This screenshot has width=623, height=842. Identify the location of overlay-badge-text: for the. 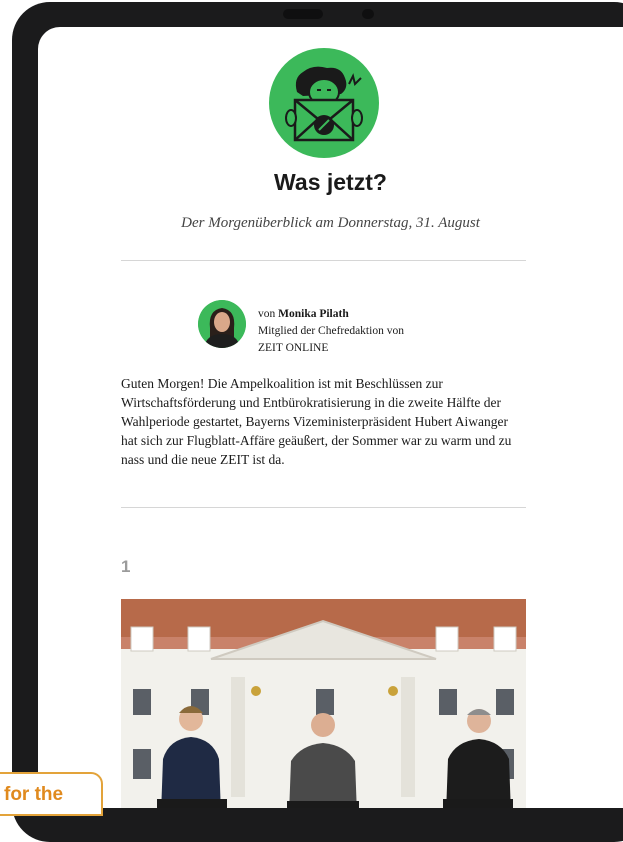
(34, 794).